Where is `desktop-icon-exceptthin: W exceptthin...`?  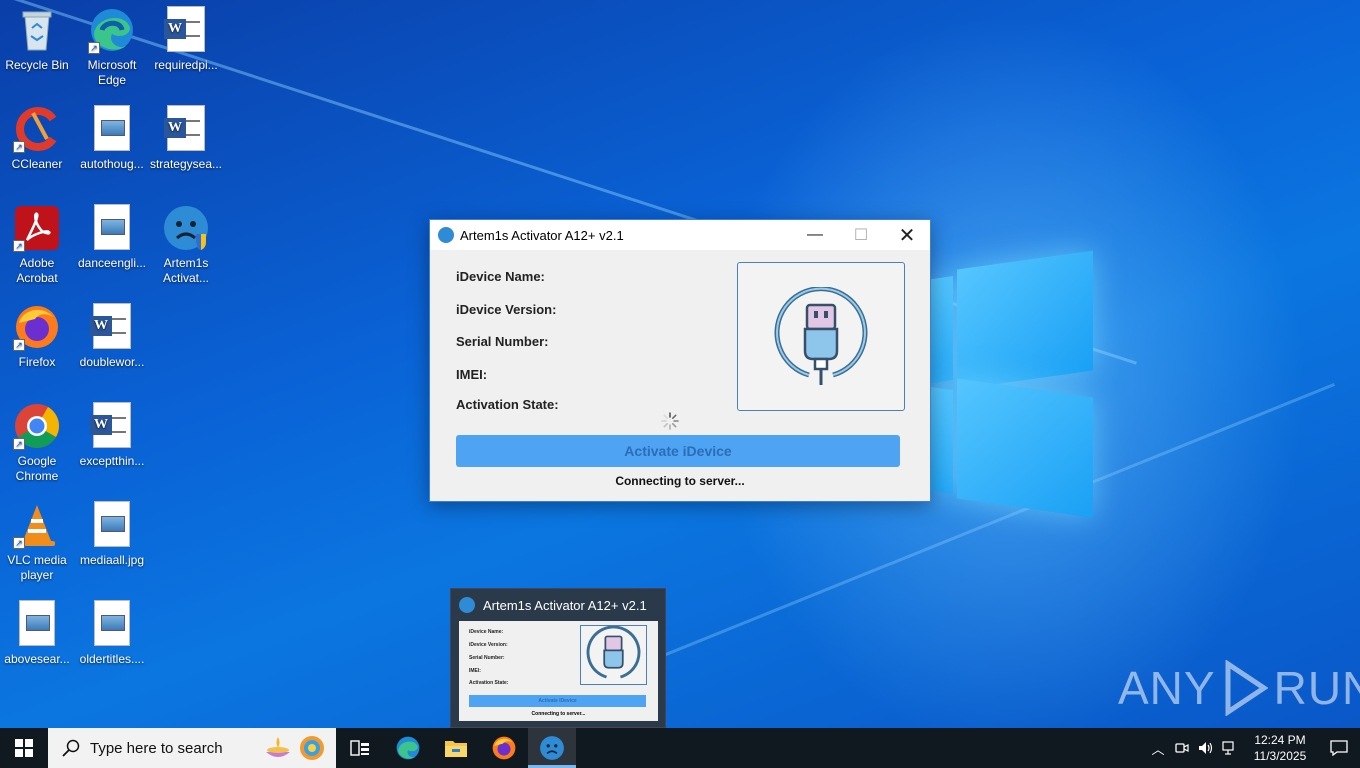
desktop-icon-exceptthin: W exceptthin... is located at coordinates (112, 435).